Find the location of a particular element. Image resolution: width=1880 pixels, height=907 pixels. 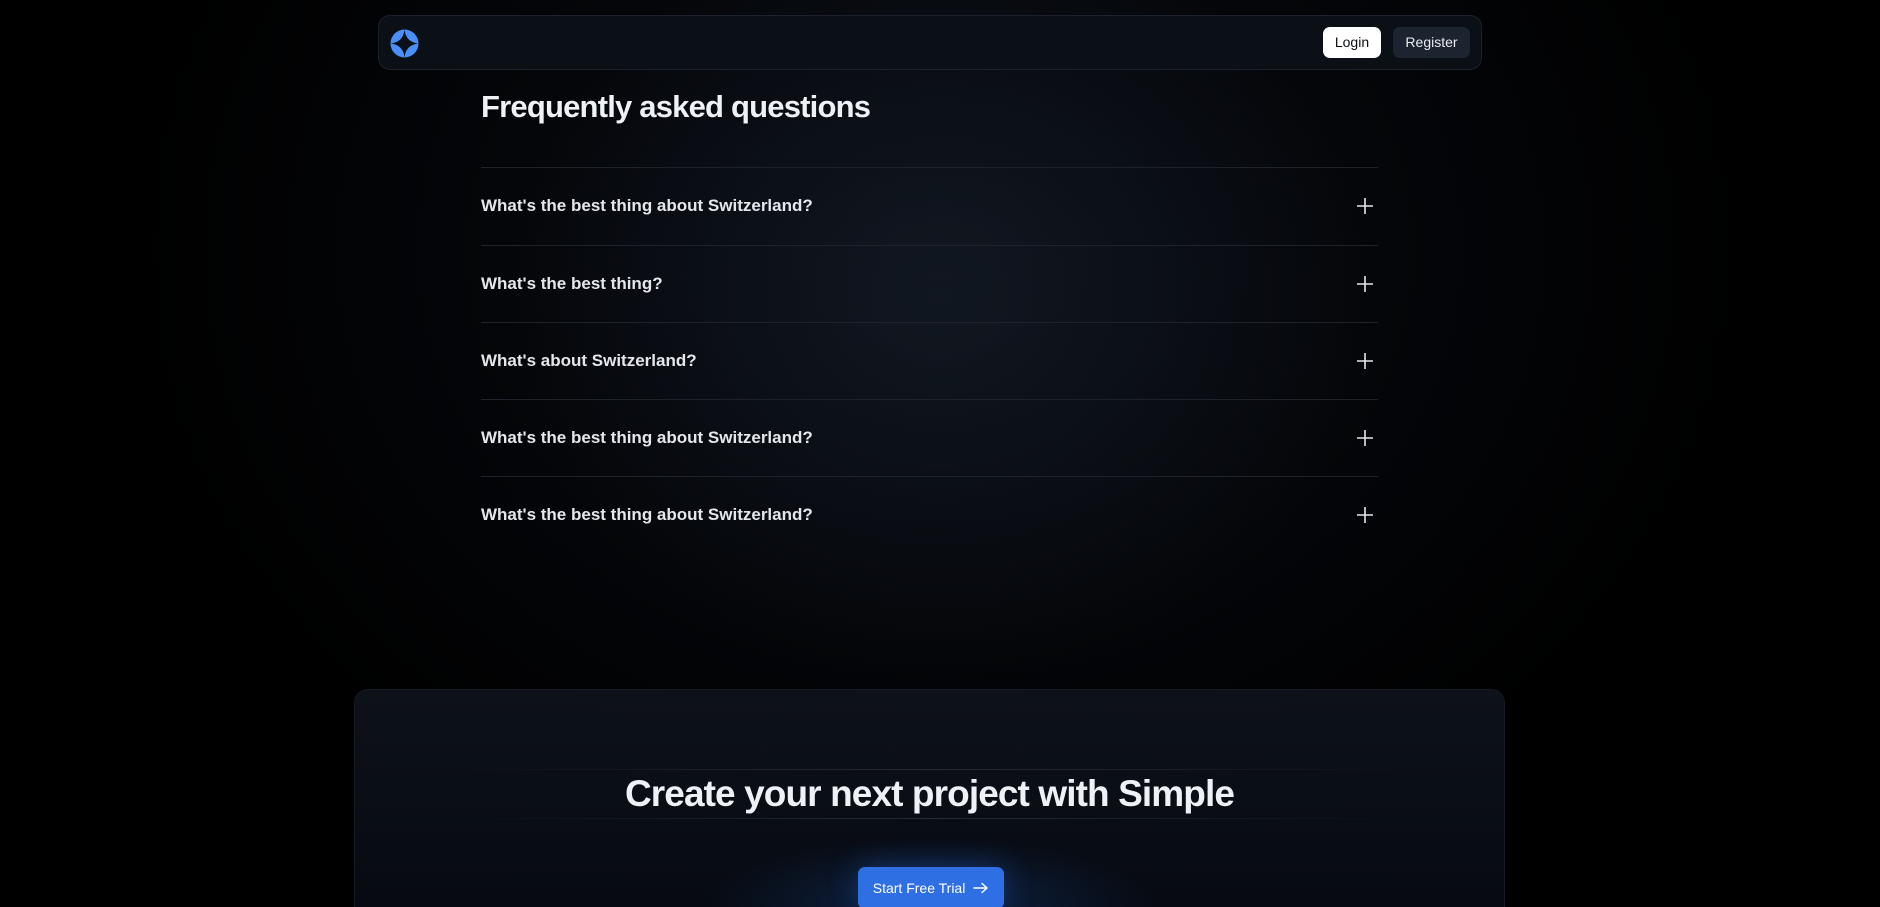

start-free-trial-button: Start Free Trial is located at coordinates (931, 887).